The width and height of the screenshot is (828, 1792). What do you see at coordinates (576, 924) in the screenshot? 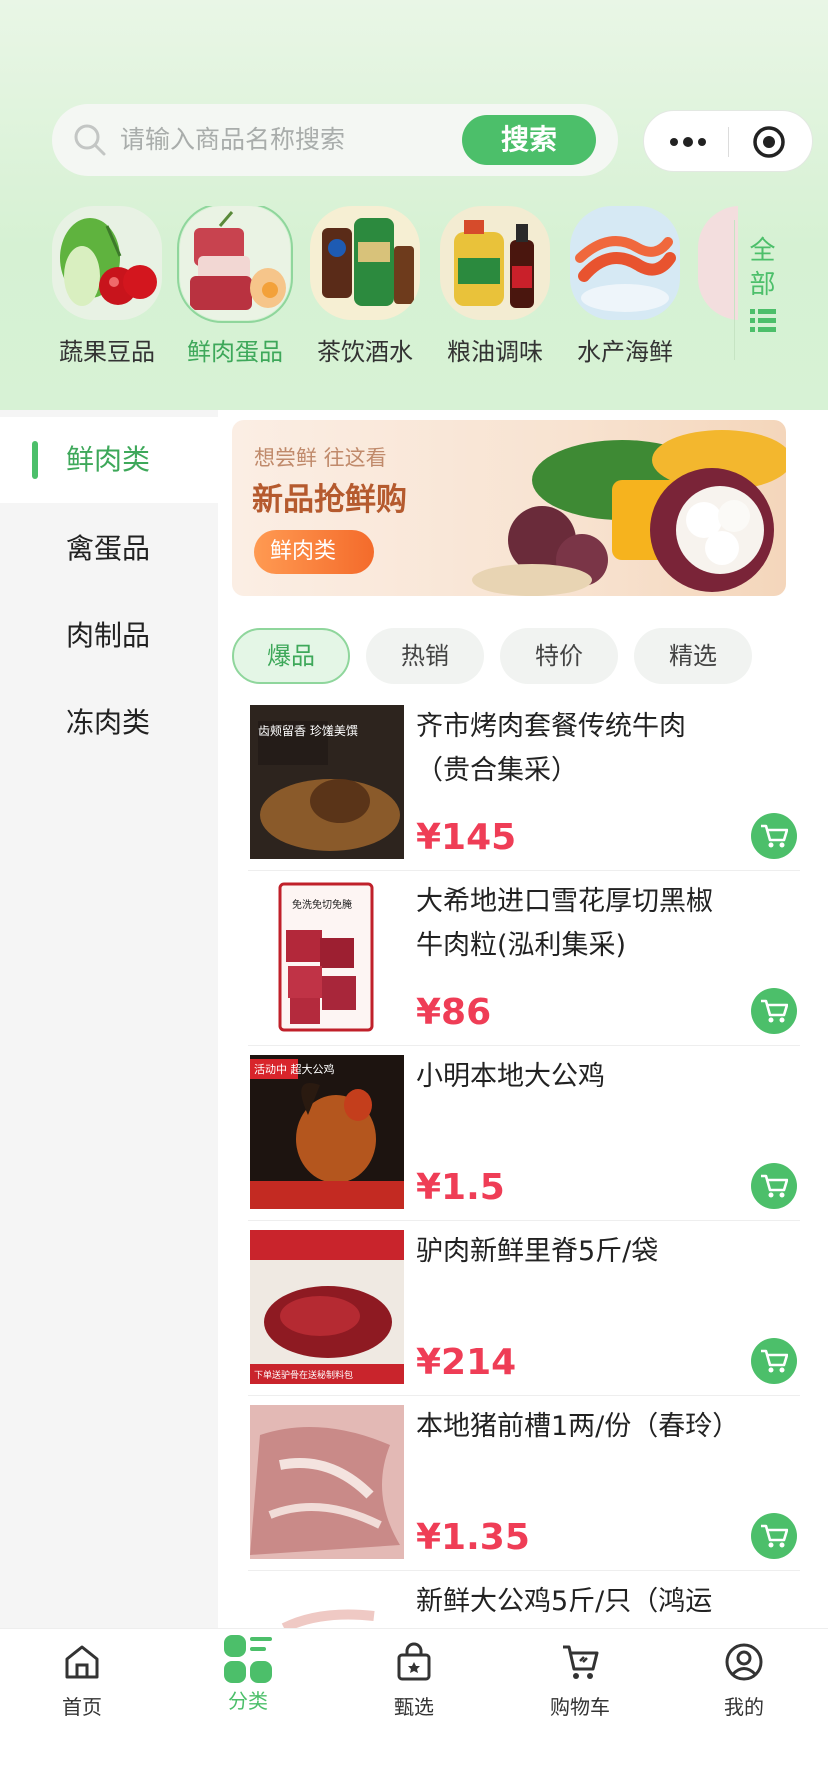
I see `product-name: 大希地进口雪花厚切黑椒牛肉粒(泓利集采)` at bounding box center [576, 924].